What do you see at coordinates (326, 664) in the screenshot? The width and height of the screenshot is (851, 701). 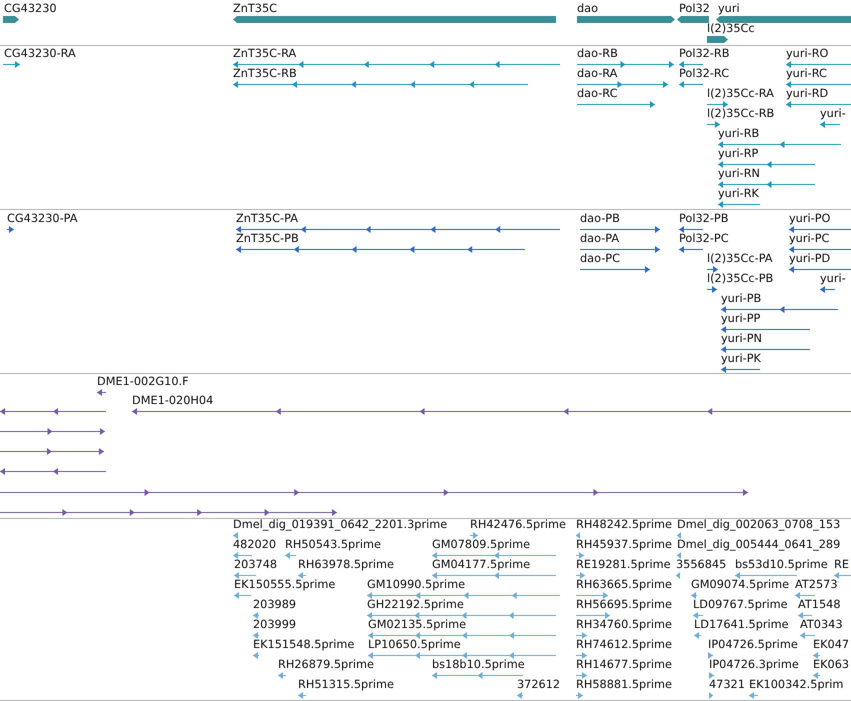 I see `est-label: RH26879.5prime` at bounding box center [326, 664].